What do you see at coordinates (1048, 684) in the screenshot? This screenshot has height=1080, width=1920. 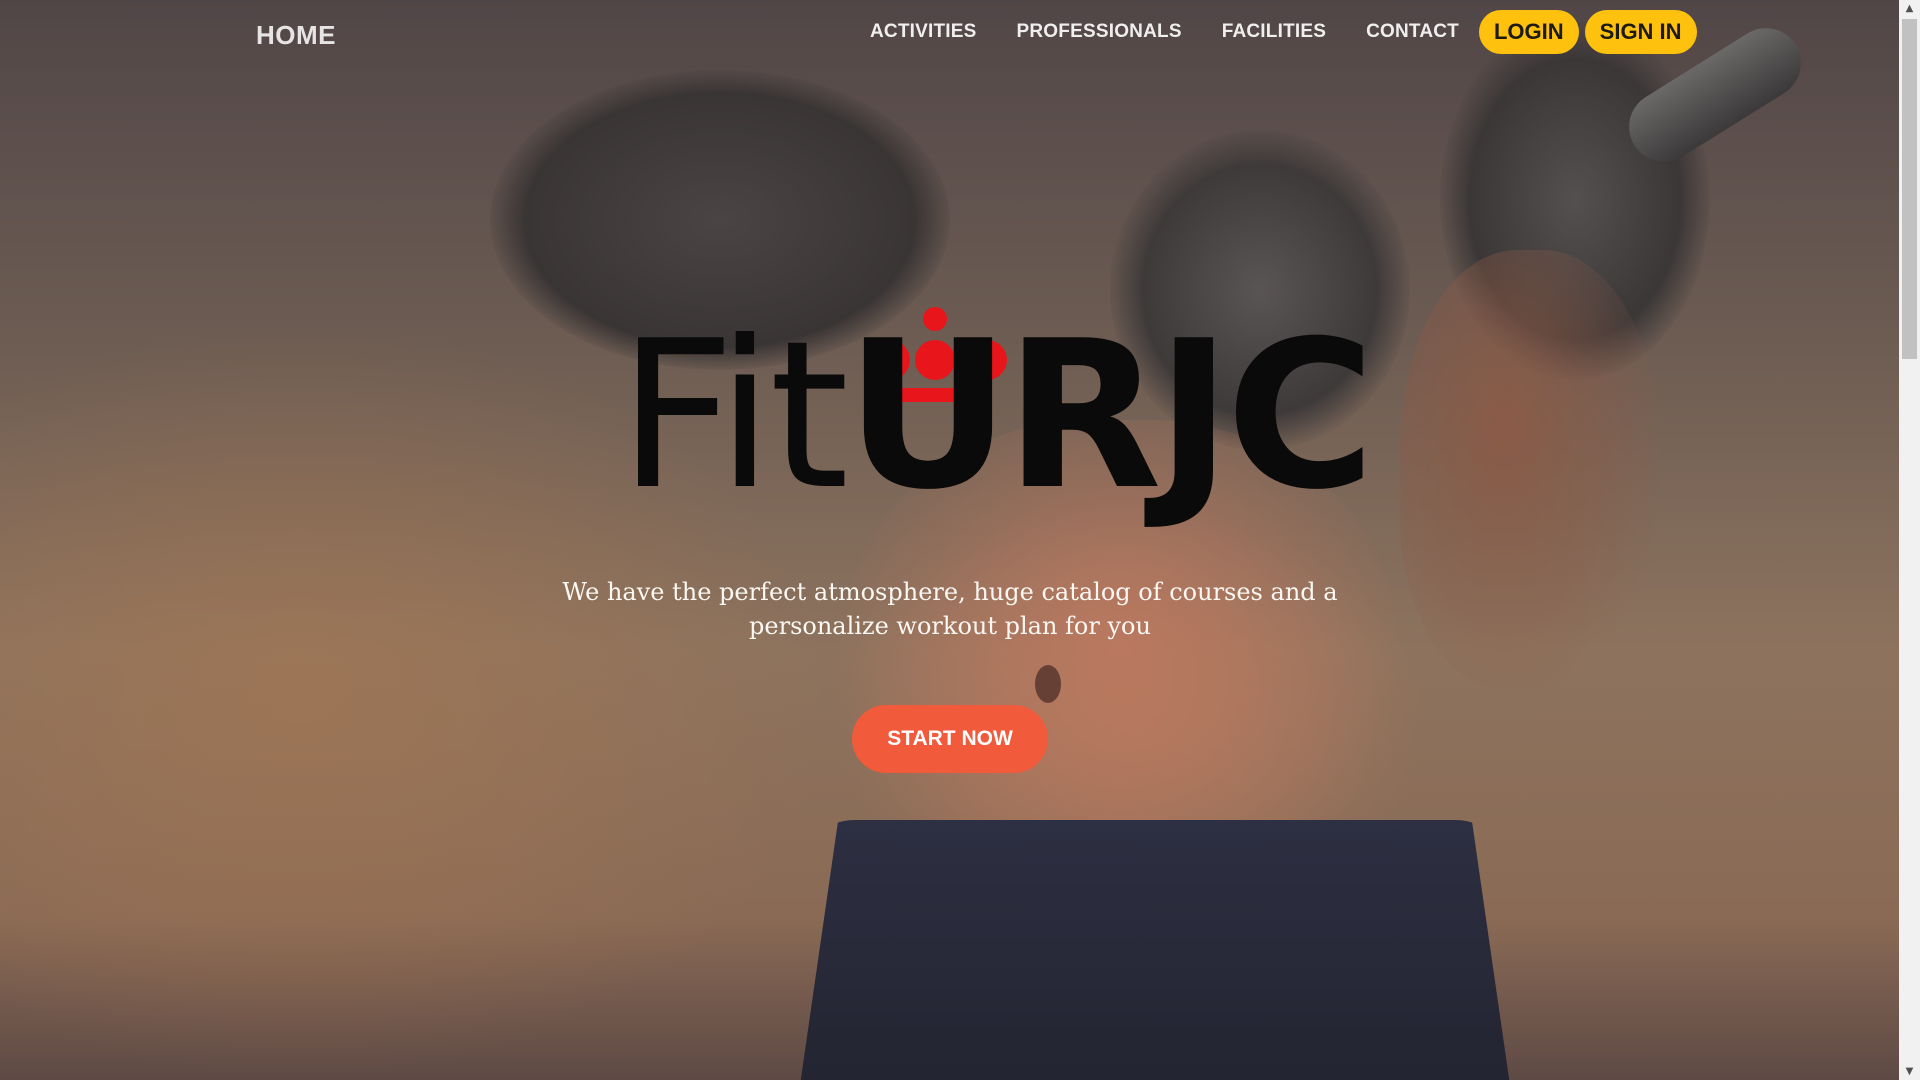 I see `torso-detail-image` at bounding box center [1048, 684].